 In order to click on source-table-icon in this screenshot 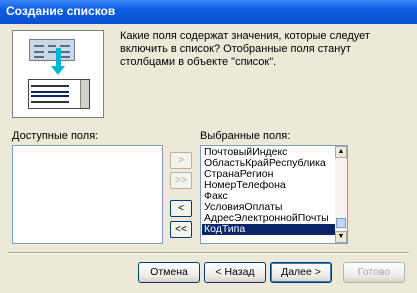, I will do `click(52, 50)`.